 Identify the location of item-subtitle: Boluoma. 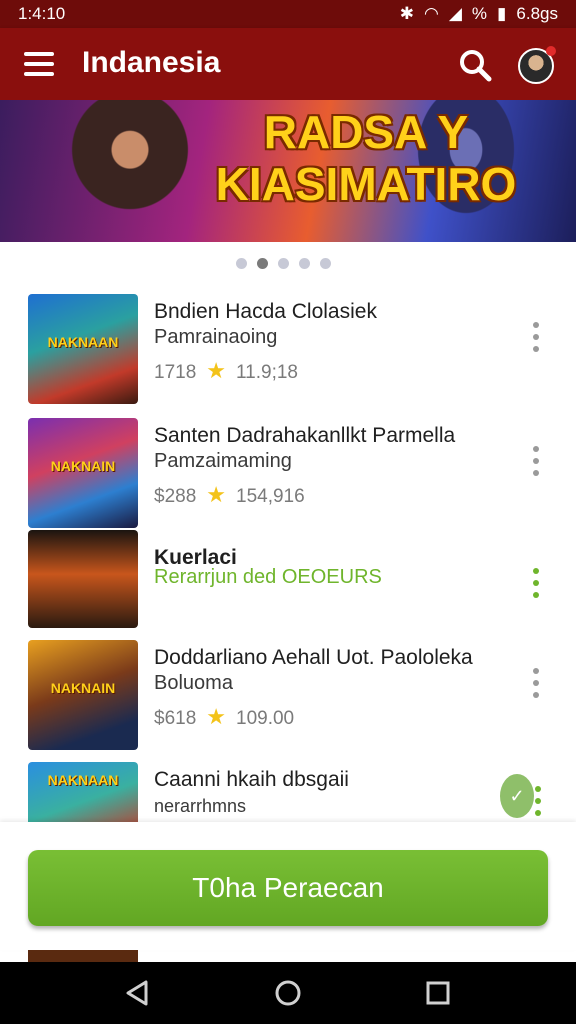
(193, 683).